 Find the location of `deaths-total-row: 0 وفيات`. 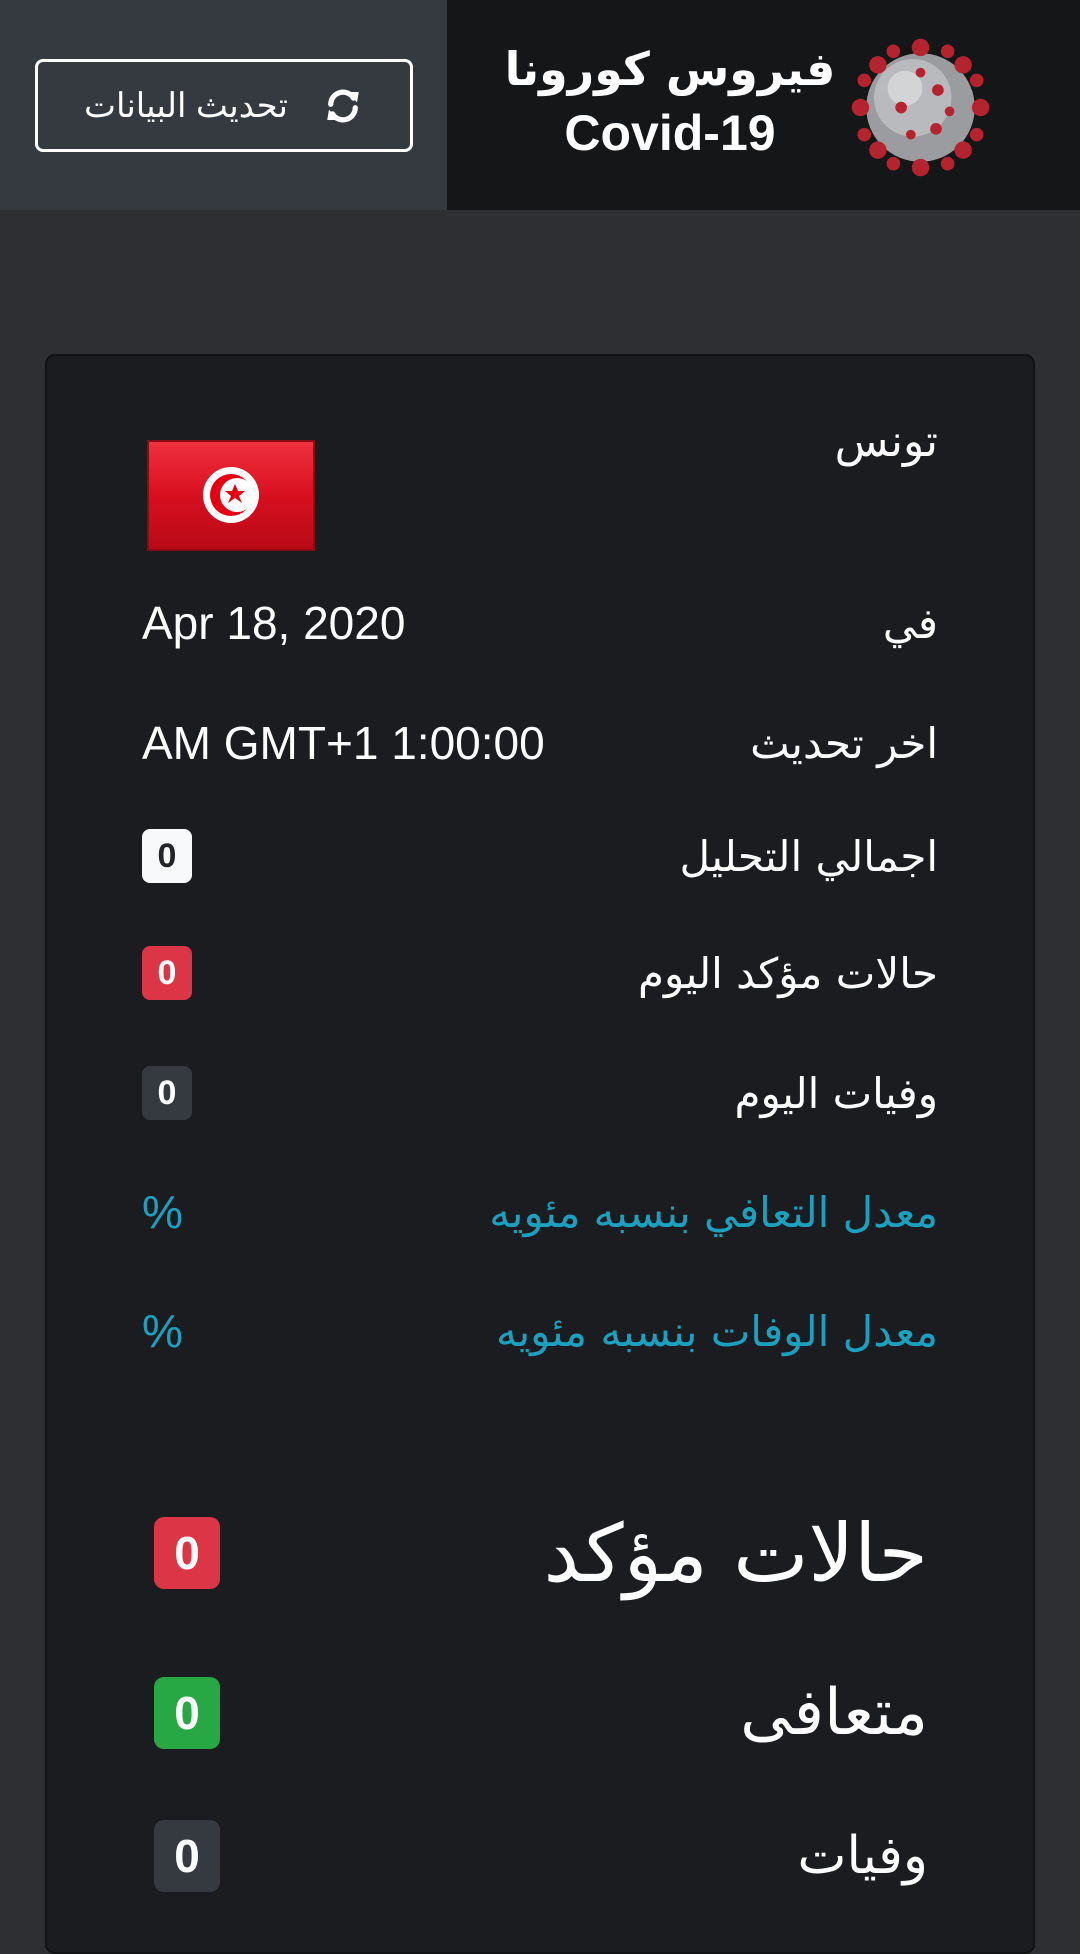

deaths-total-row: 0 وفيات is located at coordinates (541, 1856).